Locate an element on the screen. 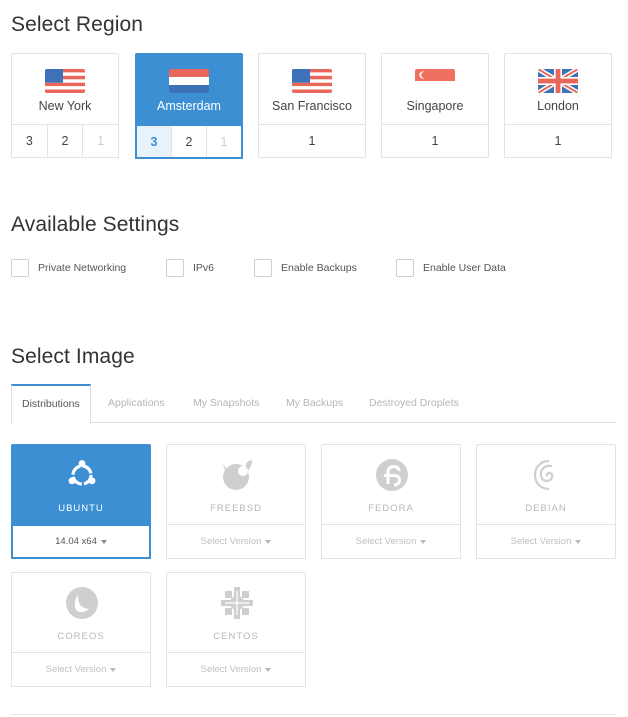 The width and height of the screenshot is (628, 717). region-card-singapore: Singapore 1 is located at coordinates (435, 105).